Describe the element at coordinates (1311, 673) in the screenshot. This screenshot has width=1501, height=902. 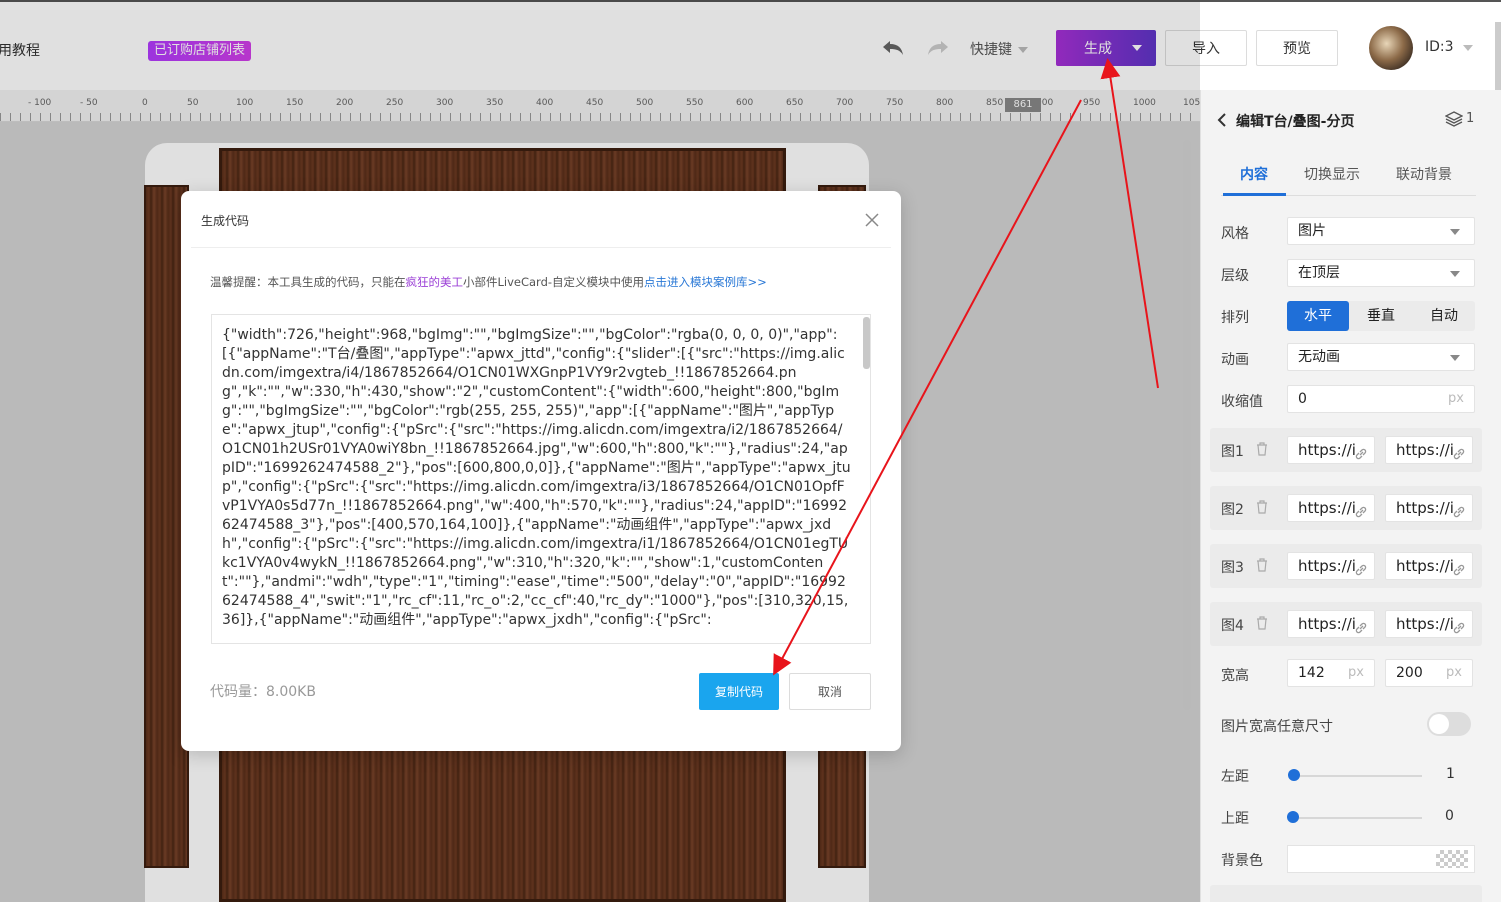
I see `width-value: 142` at that location.